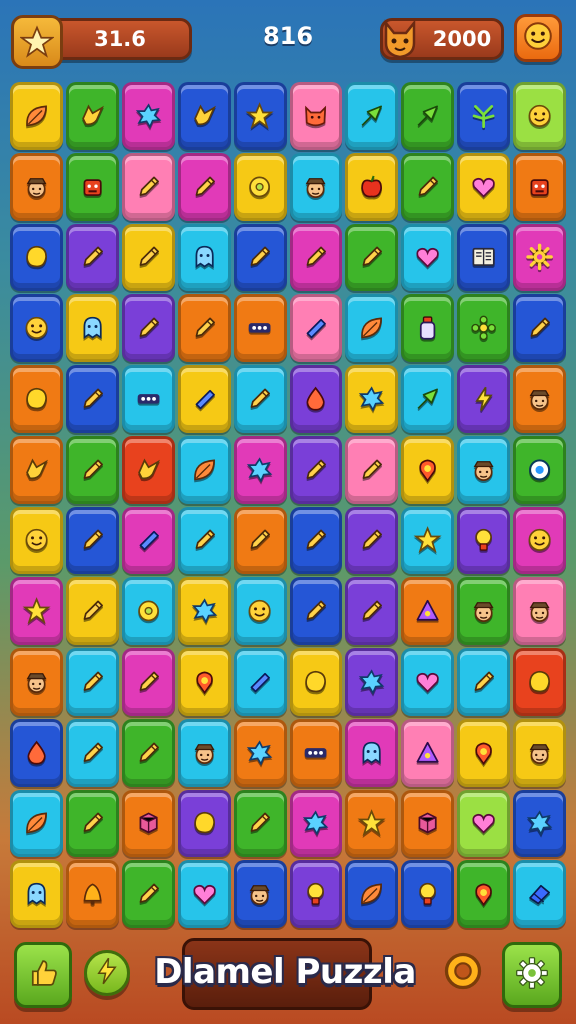 Image resolution: width=576 pixels, height=1024 pixels. Describe the element at coordinates (442, 39) in the screenshot. I see `right-counter: 2000` at that location.